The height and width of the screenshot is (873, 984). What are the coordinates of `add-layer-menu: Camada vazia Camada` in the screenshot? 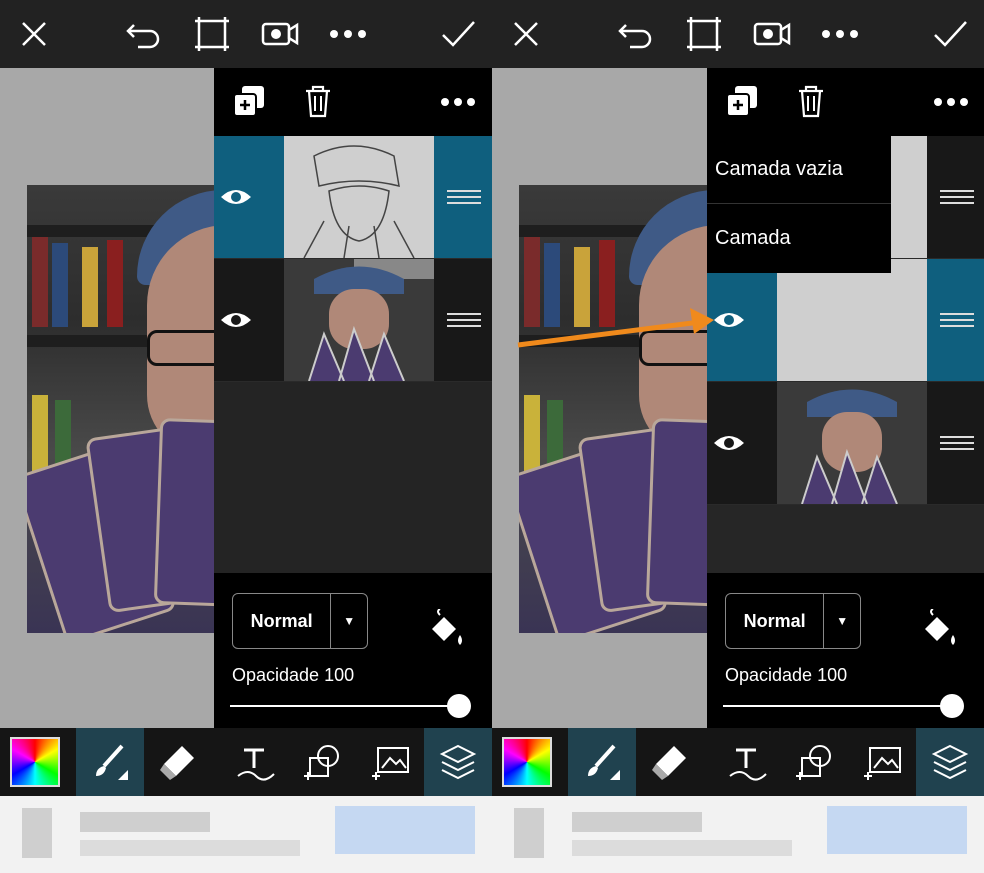 It's located at (799, 204).